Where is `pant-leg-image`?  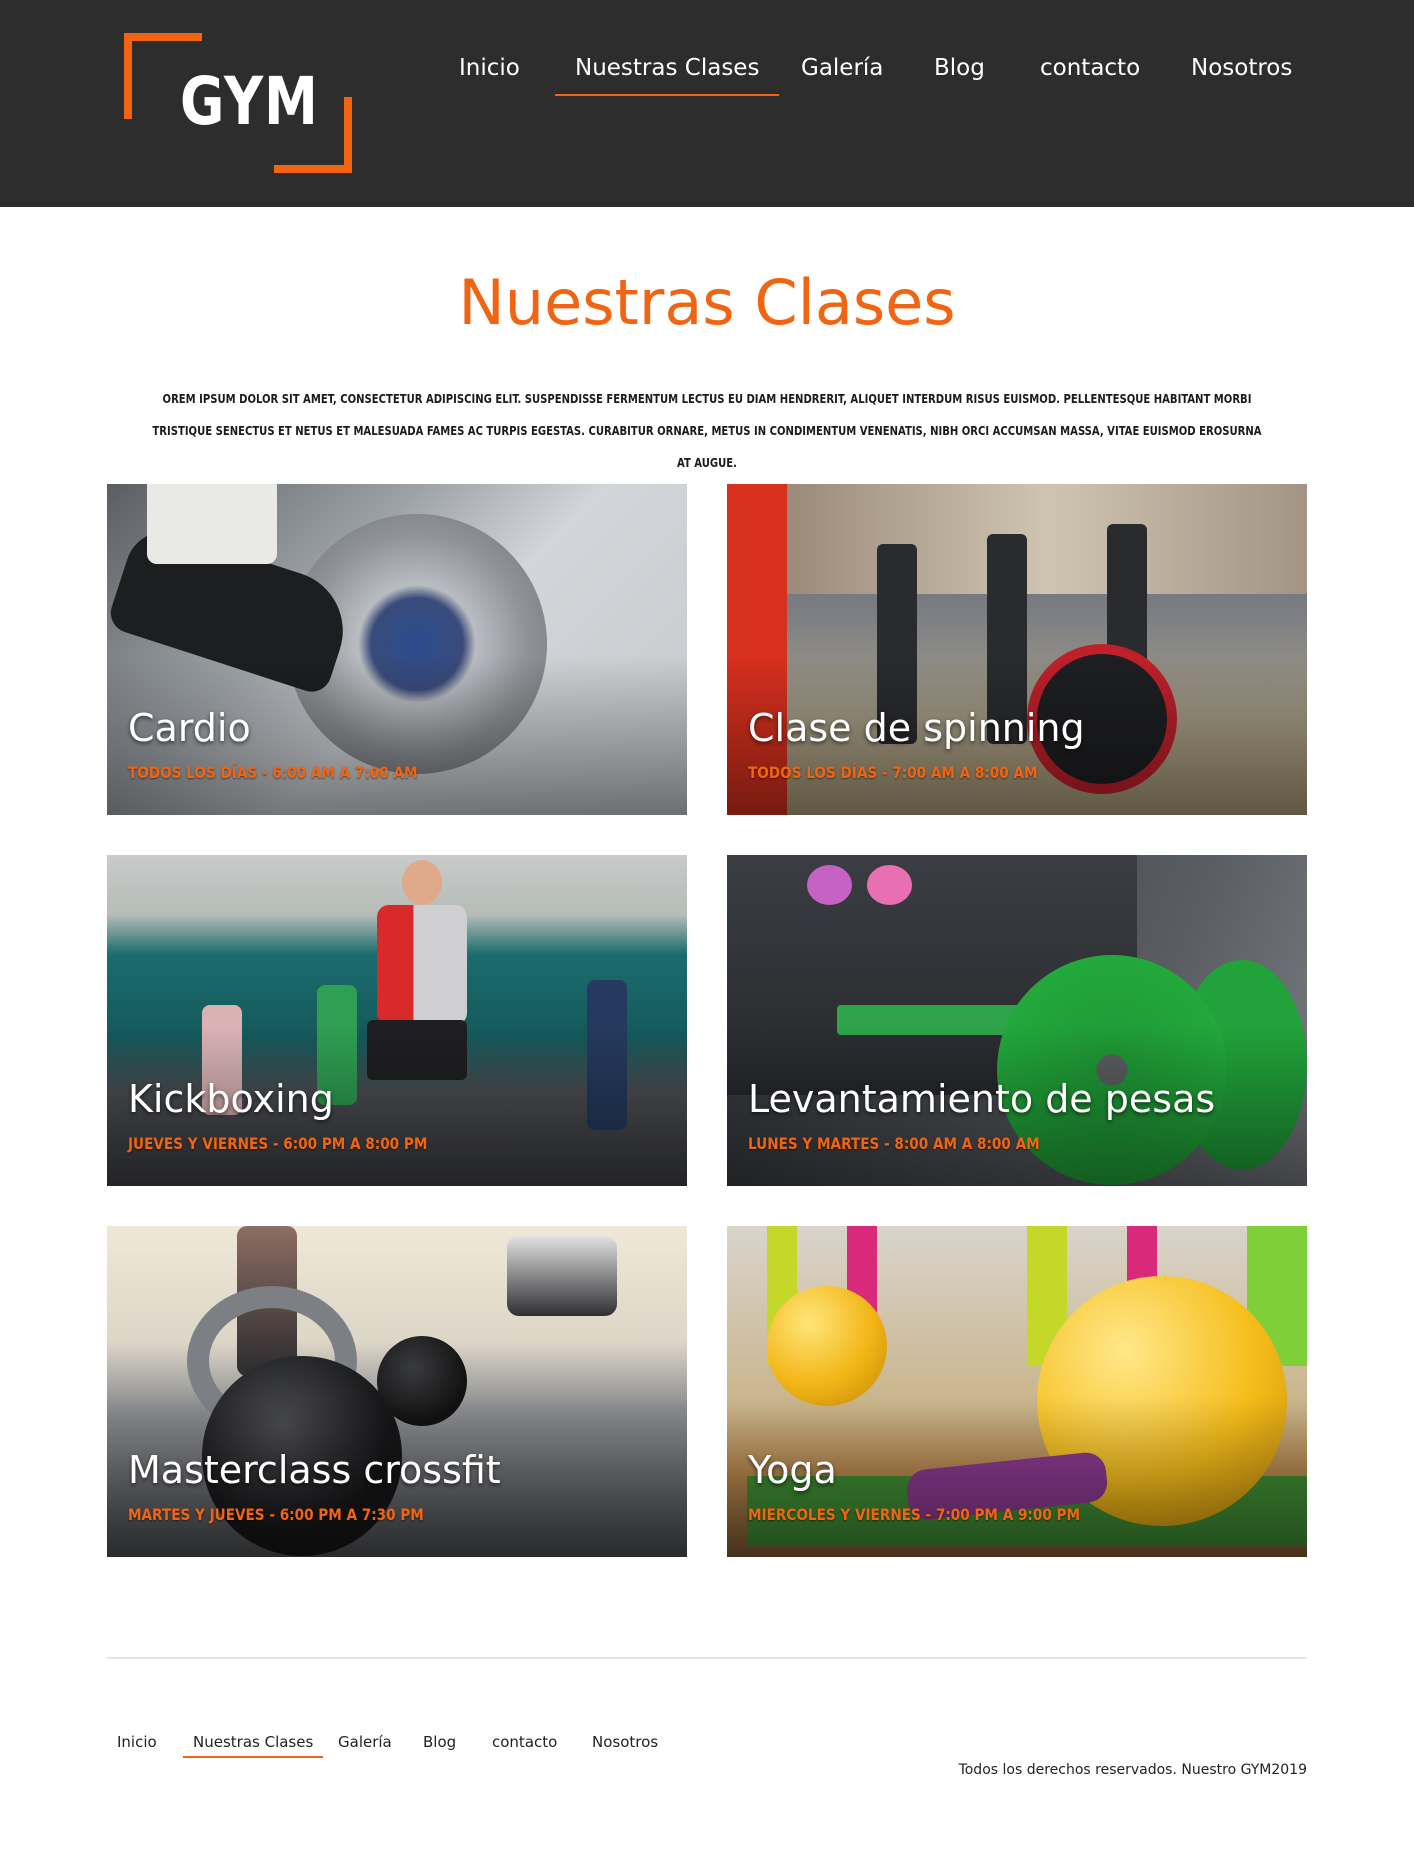
pant-leg-image is located at coordinates (212, 524).